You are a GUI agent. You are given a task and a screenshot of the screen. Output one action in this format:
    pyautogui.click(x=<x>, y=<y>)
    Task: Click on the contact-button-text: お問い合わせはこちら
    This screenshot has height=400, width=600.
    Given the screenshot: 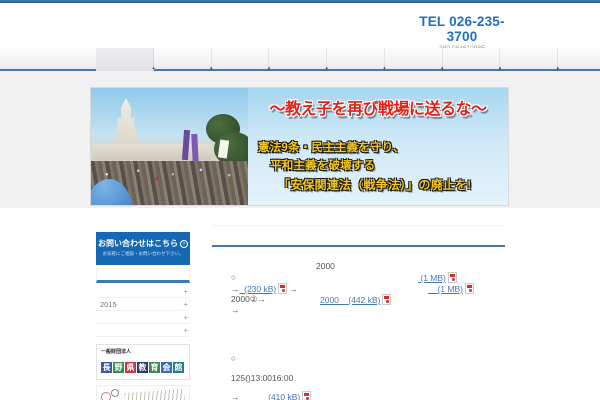 What is the action you would take?
    pyautogui.click(x=138, y=243)
    